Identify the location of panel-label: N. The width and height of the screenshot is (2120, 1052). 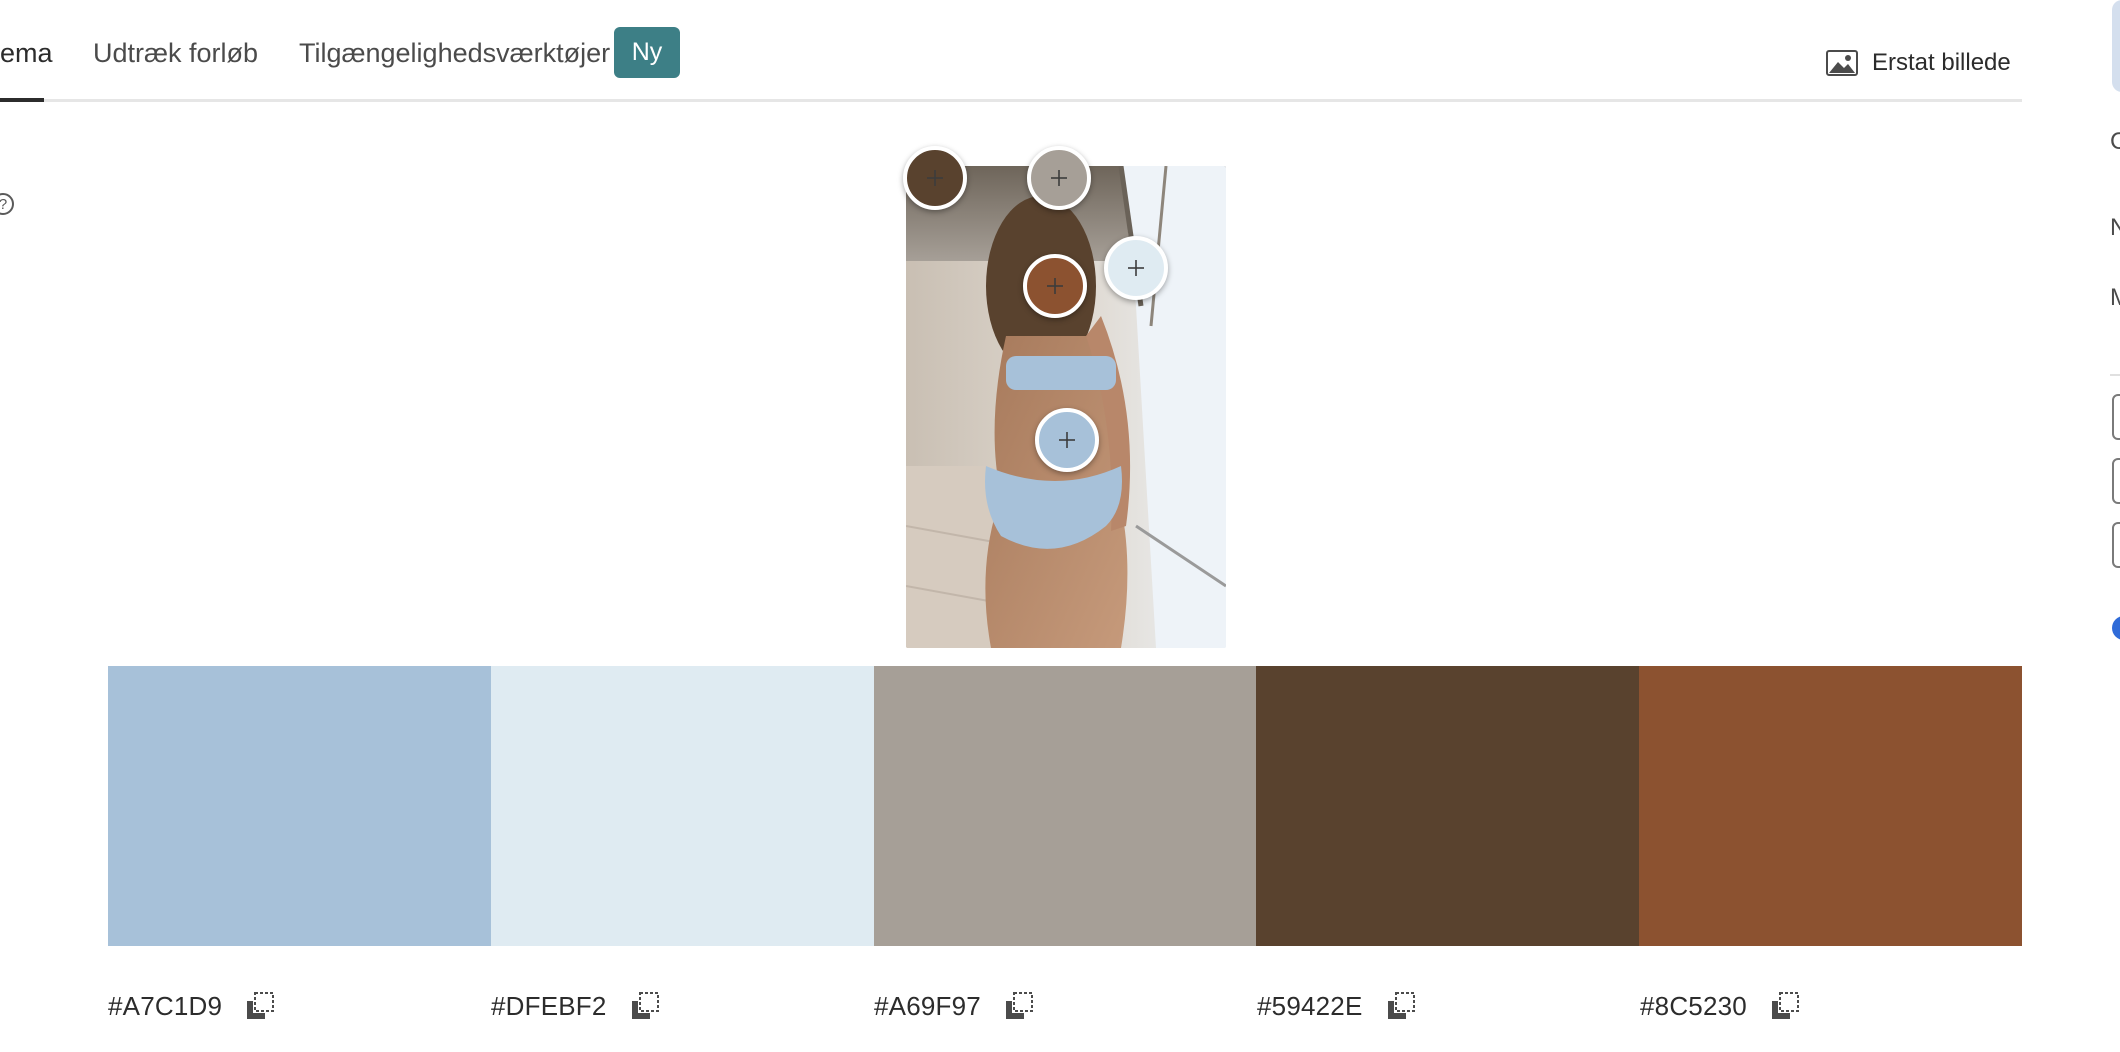
(2115, 227).